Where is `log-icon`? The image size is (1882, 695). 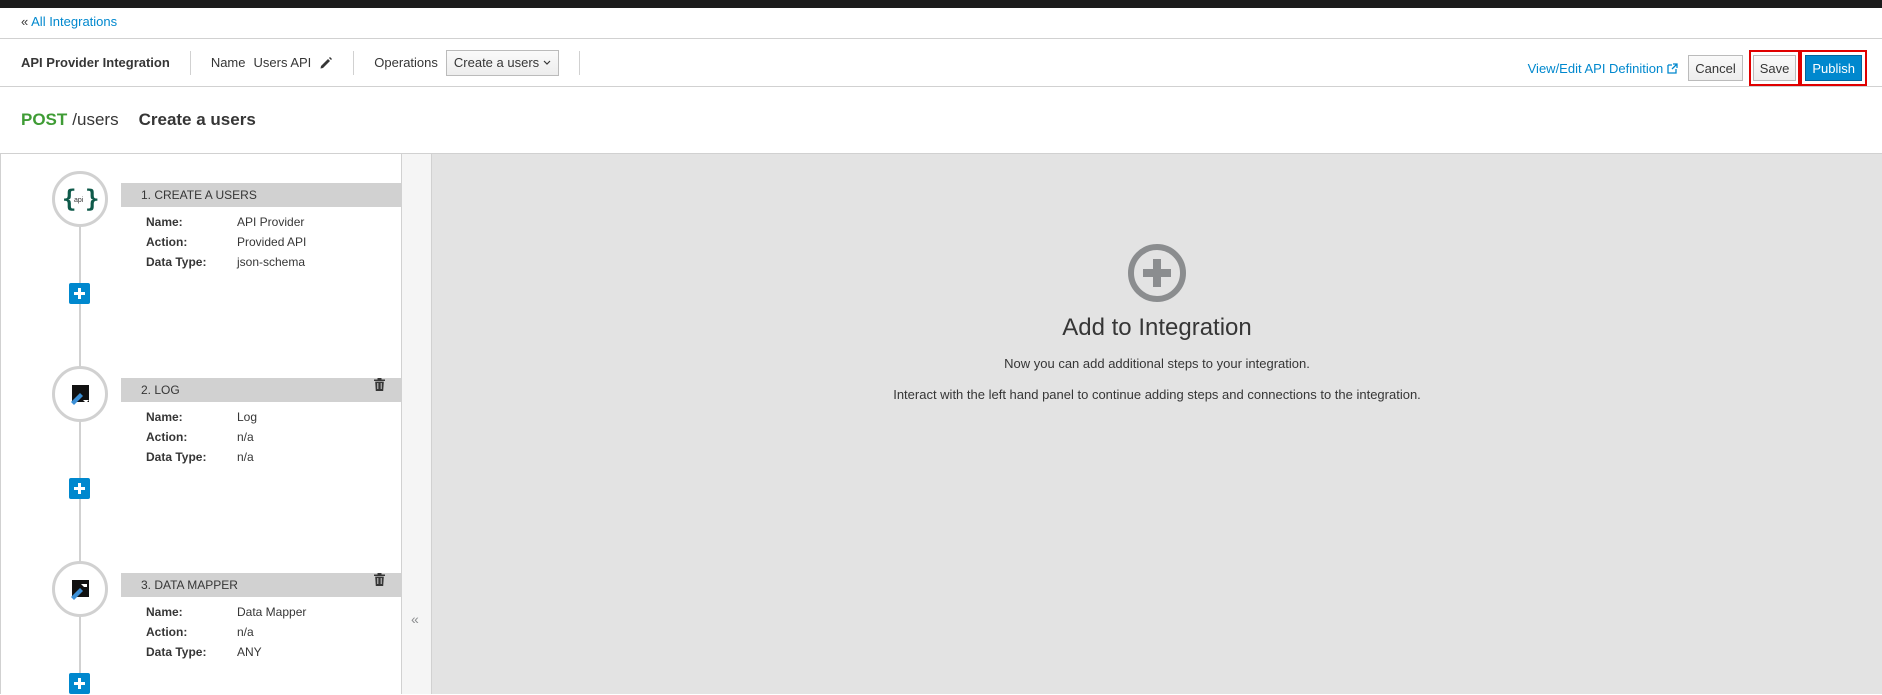
log-icon is located at coordinates (80, 395).